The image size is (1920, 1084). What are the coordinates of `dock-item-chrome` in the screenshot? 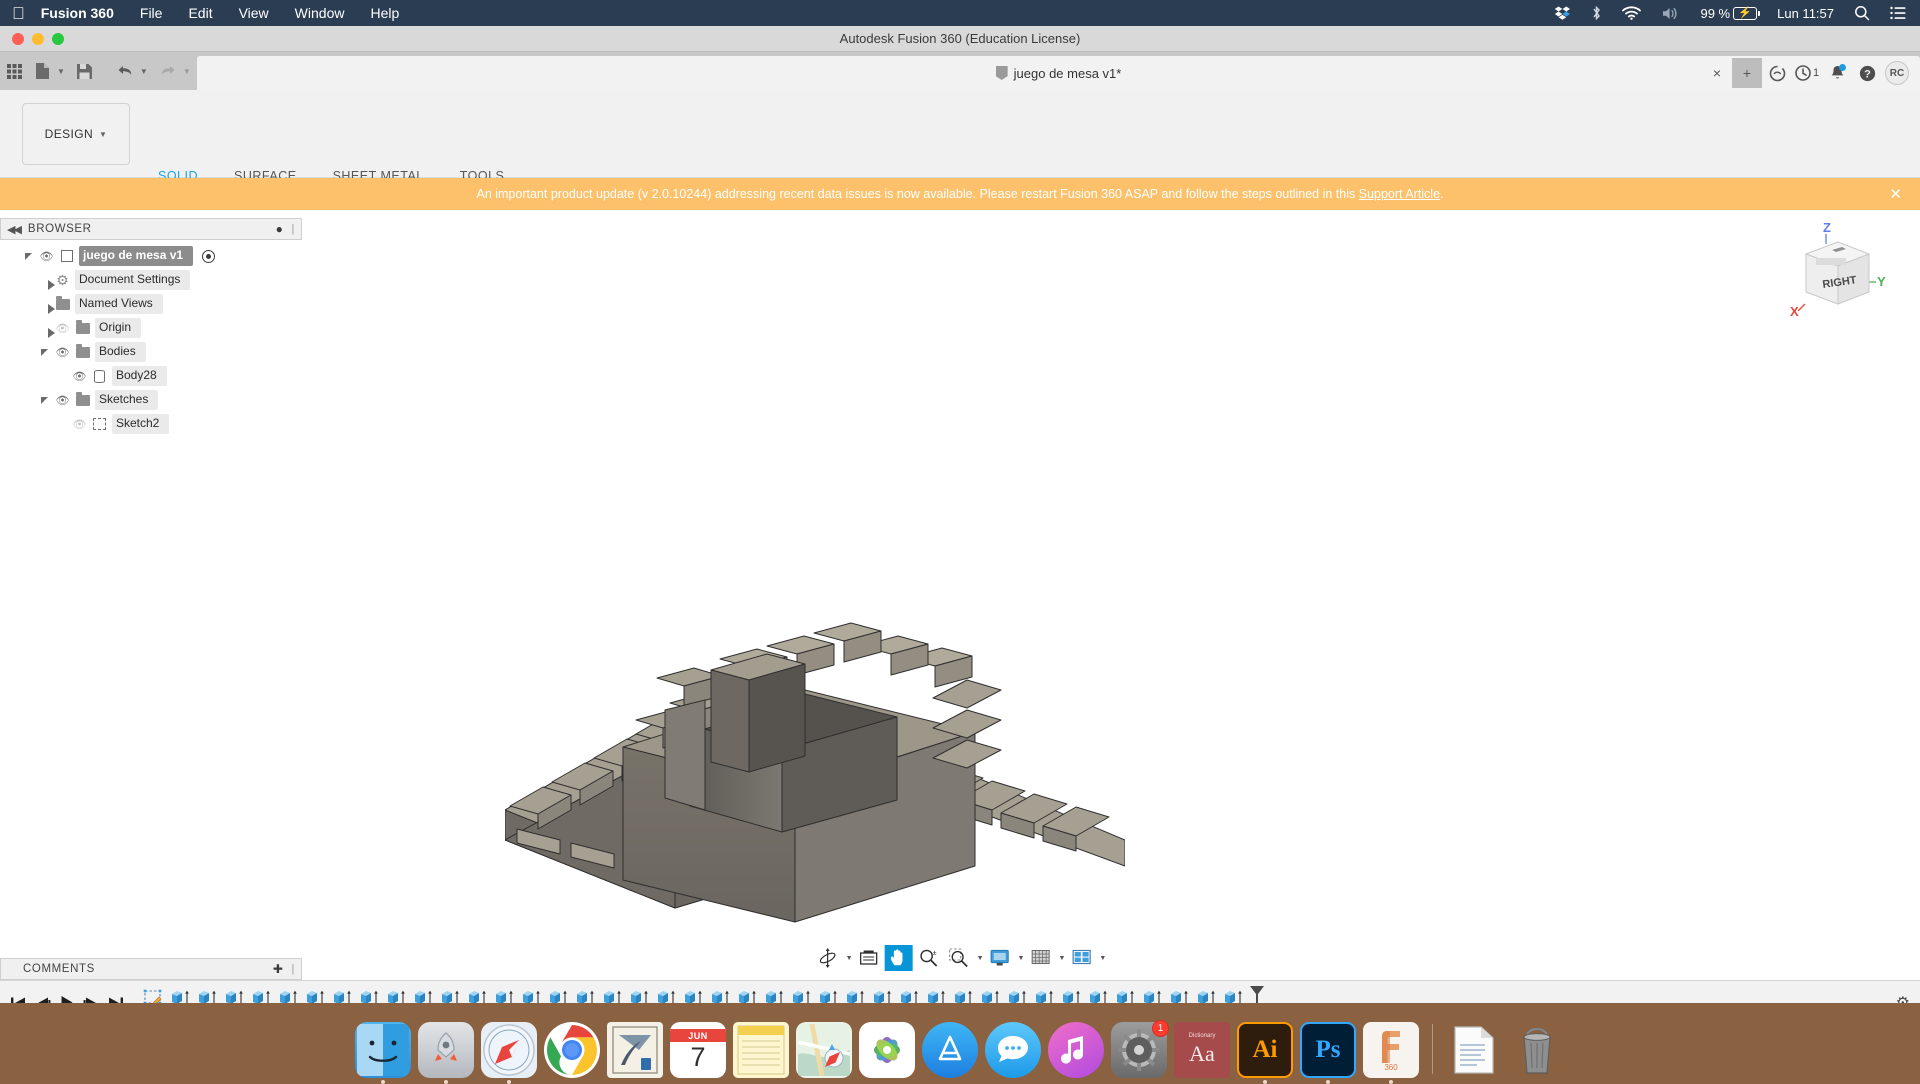 It's located at (572, 1050).